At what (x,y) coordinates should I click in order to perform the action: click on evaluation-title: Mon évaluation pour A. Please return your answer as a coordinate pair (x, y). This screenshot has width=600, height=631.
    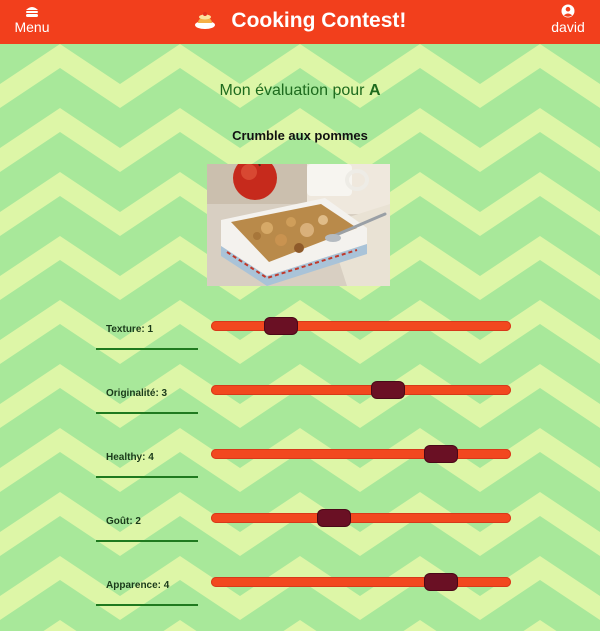
    Looking at the image, I should click on (300, 91).